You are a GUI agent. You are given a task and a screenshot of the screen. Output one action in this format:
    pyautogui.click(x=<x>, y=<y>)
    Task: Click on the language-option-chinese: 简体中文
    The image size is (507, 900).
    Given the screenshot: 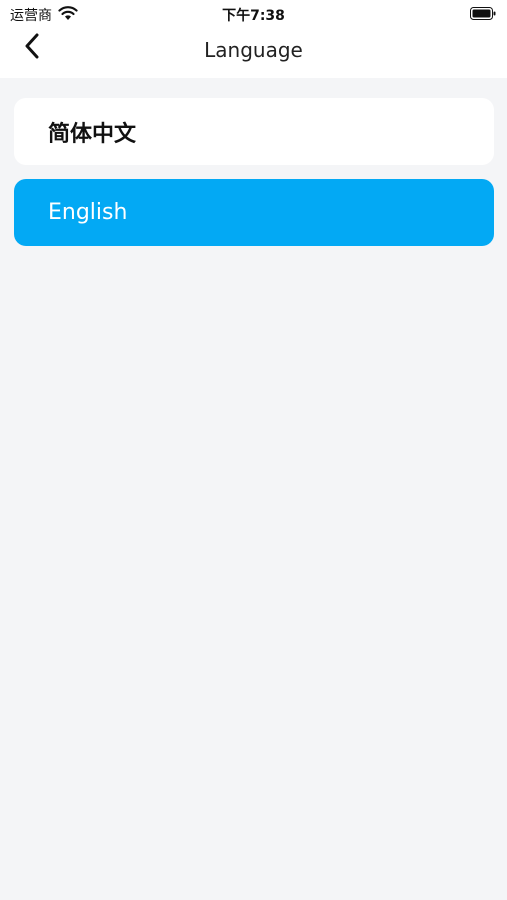 What is the action you would take?
    pyautogui.click(x=254, y=131)
    